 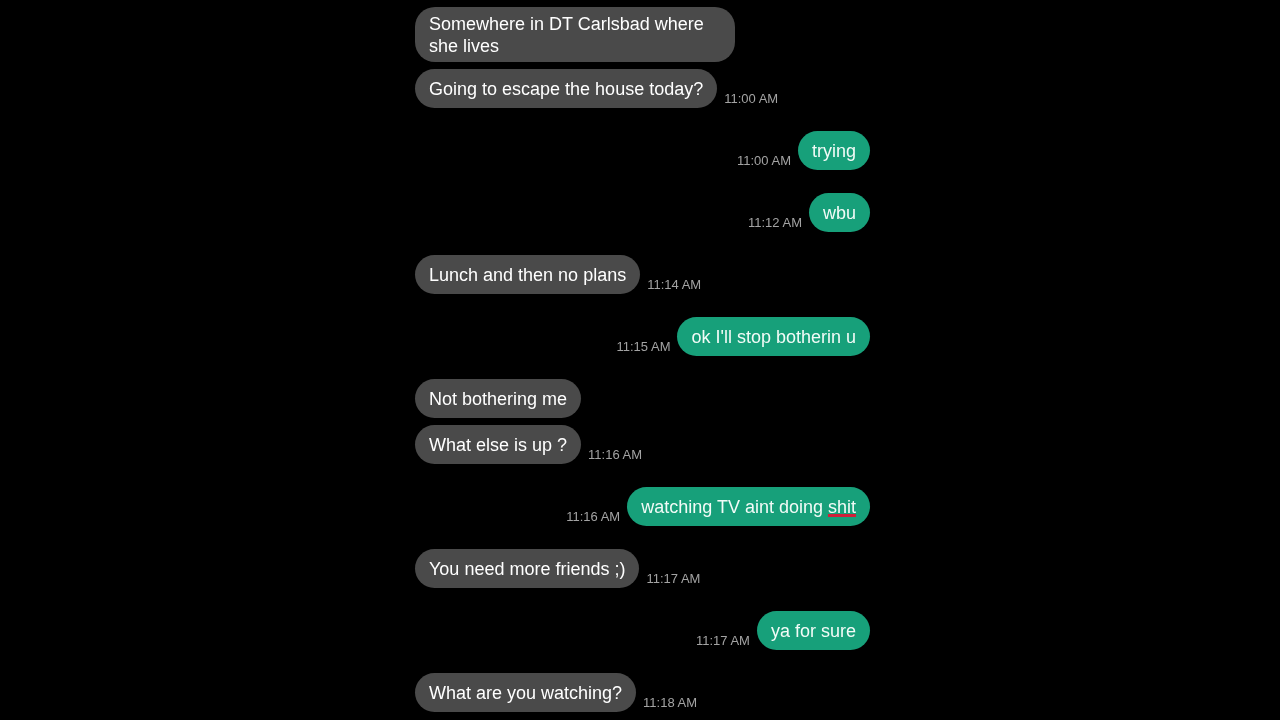 I want to click on message-bubble: wbu, so click(x=839, y=212).